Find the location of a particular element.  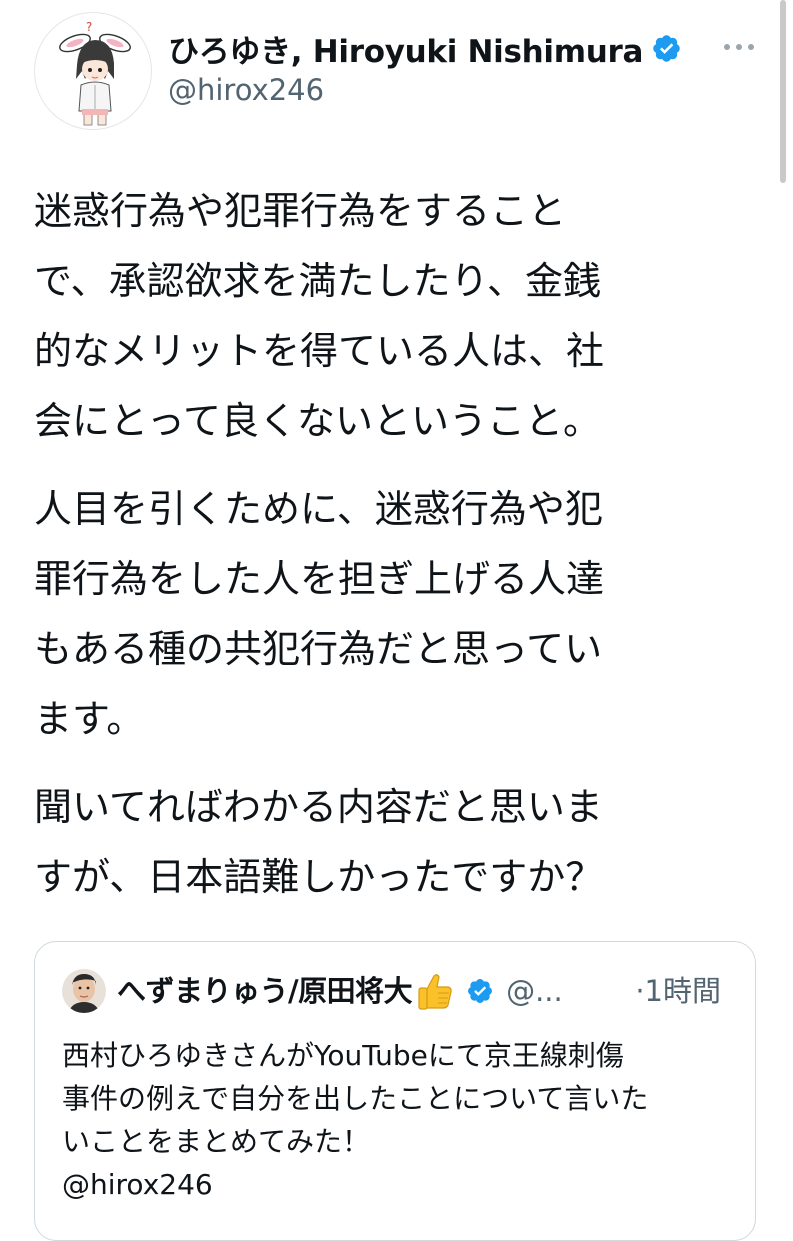

more-options-icon is located at coordinates (739, 47).